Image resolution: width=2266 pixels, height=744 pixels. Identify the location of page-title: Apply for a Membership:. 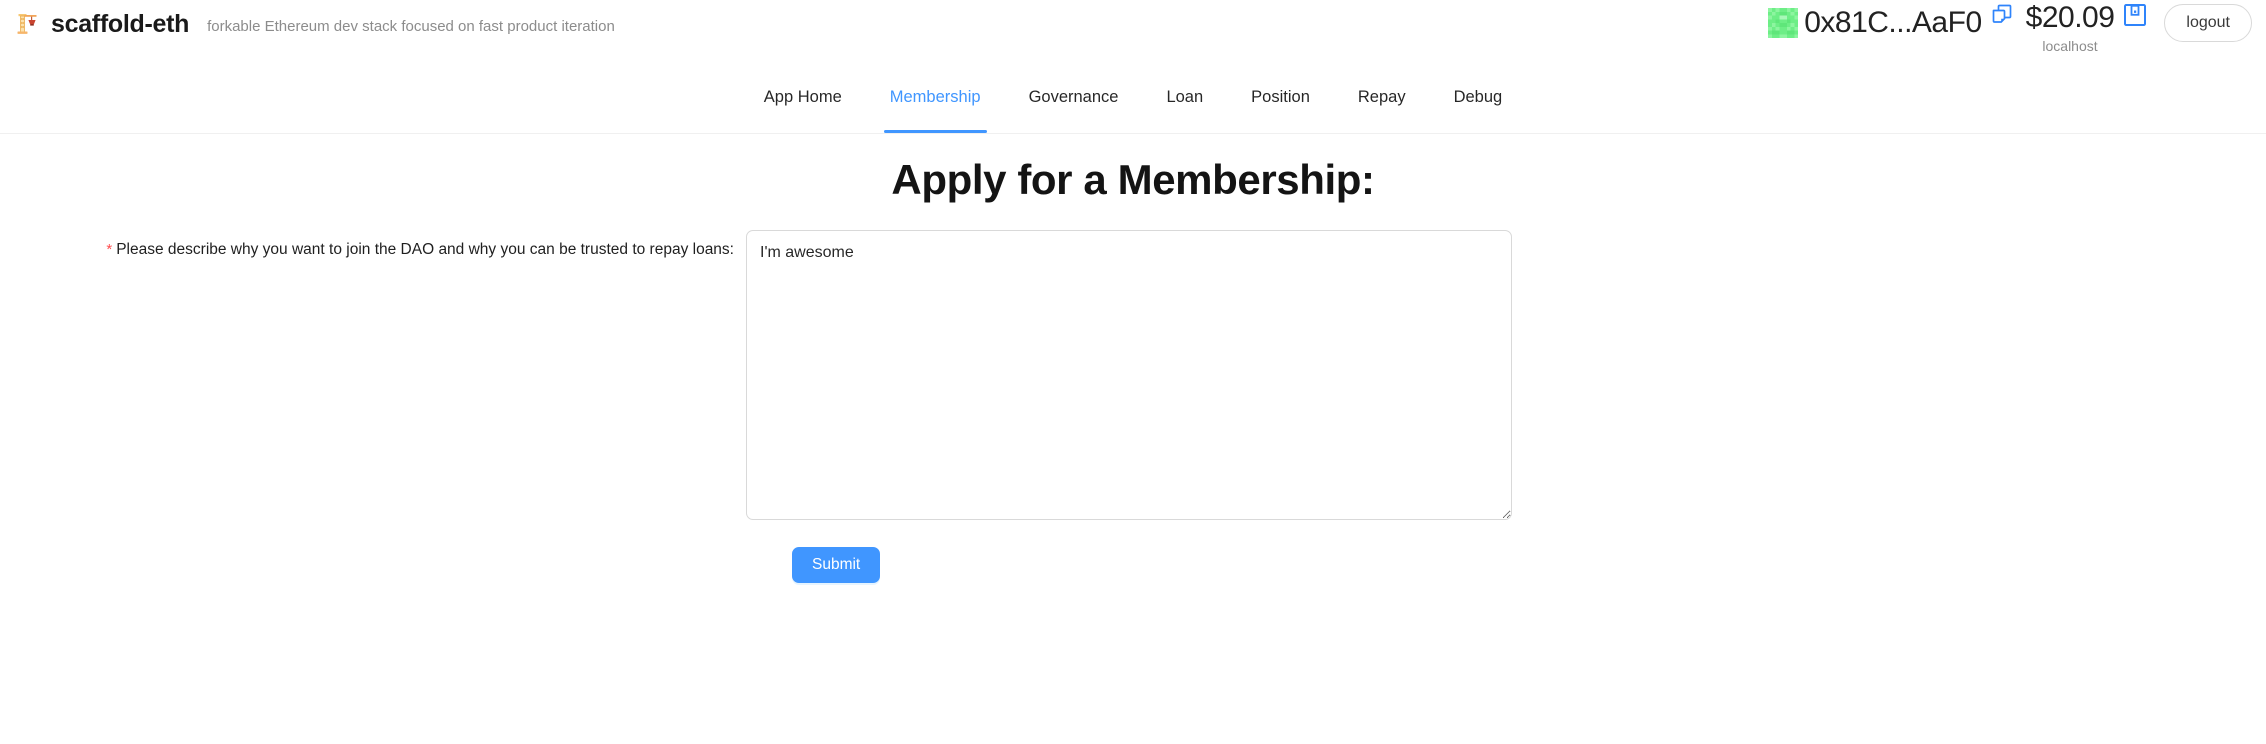
(1133, 179).